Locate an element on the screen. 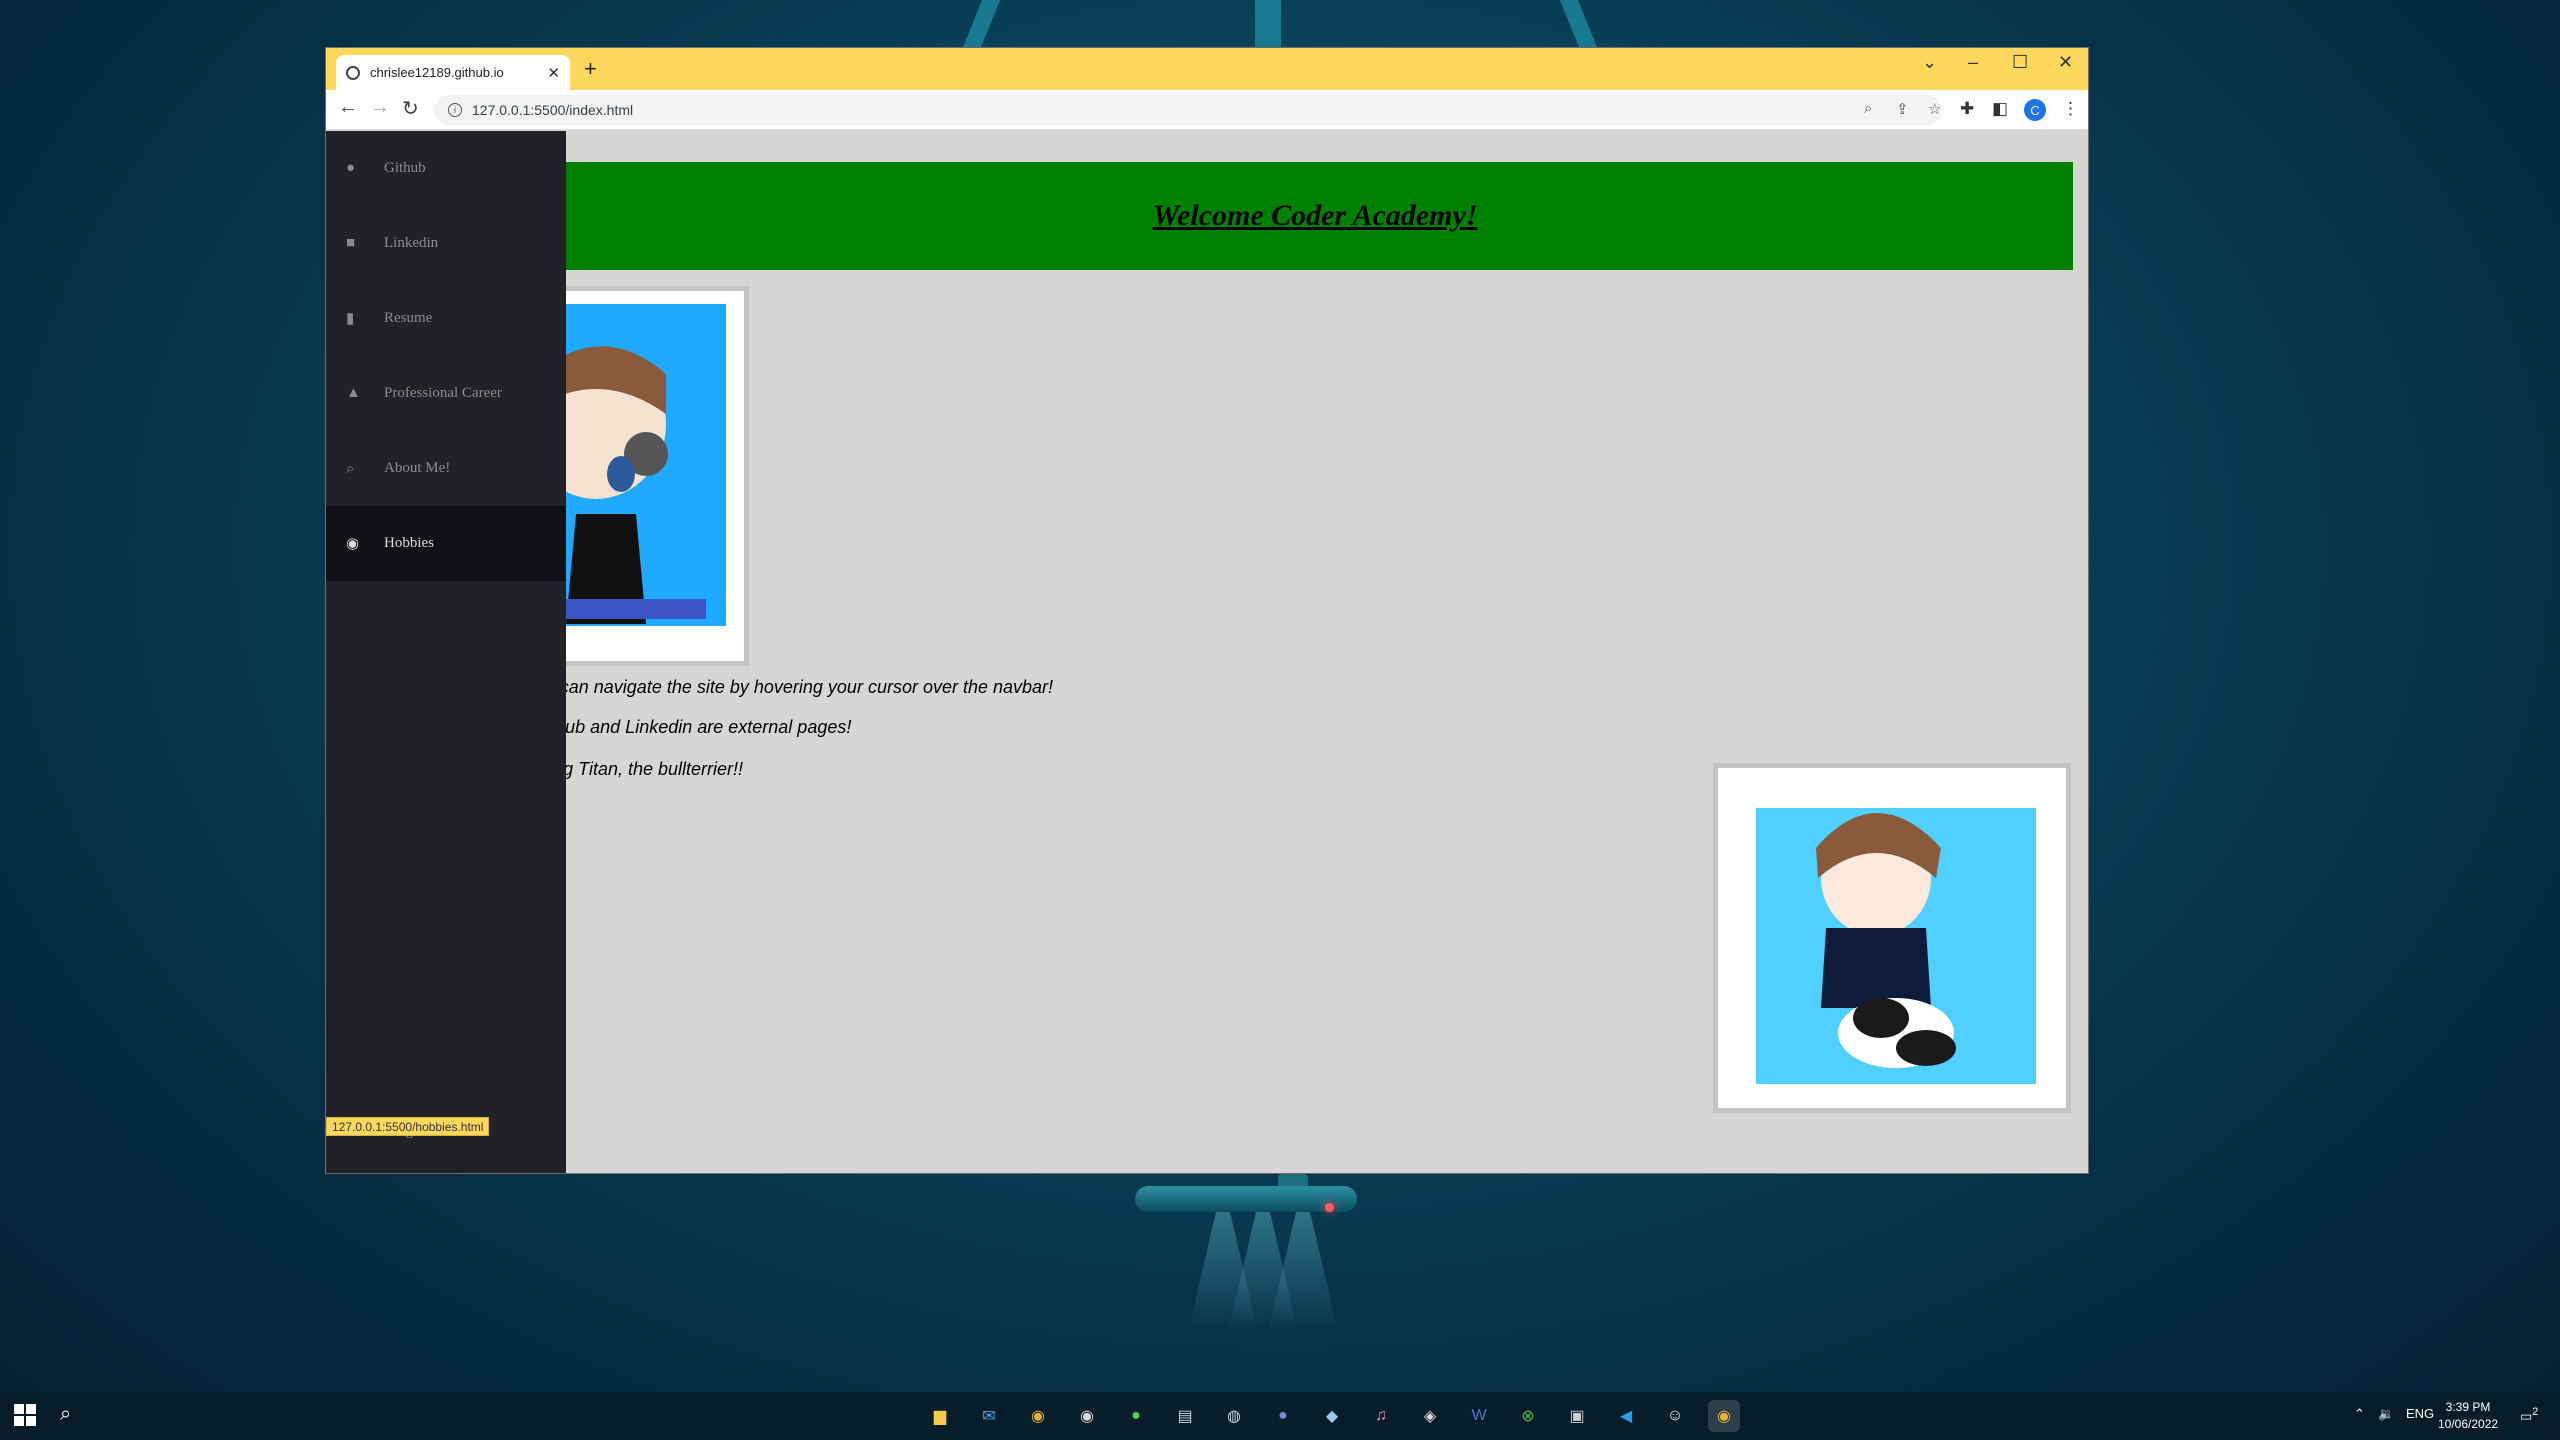  submarine-image is located at coordinates (1246, 1199).